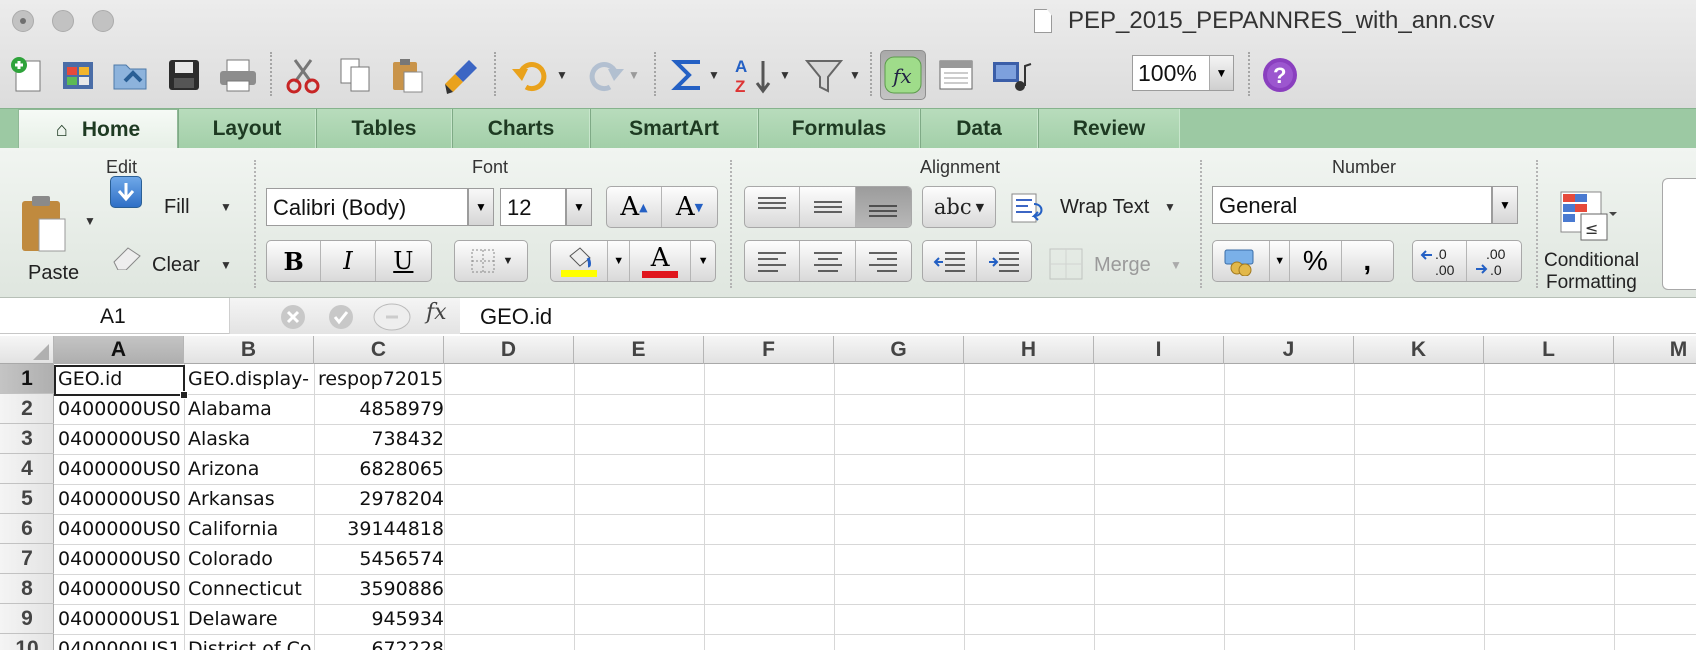  I want to click on wrap-text-button, so click(1030, 208).